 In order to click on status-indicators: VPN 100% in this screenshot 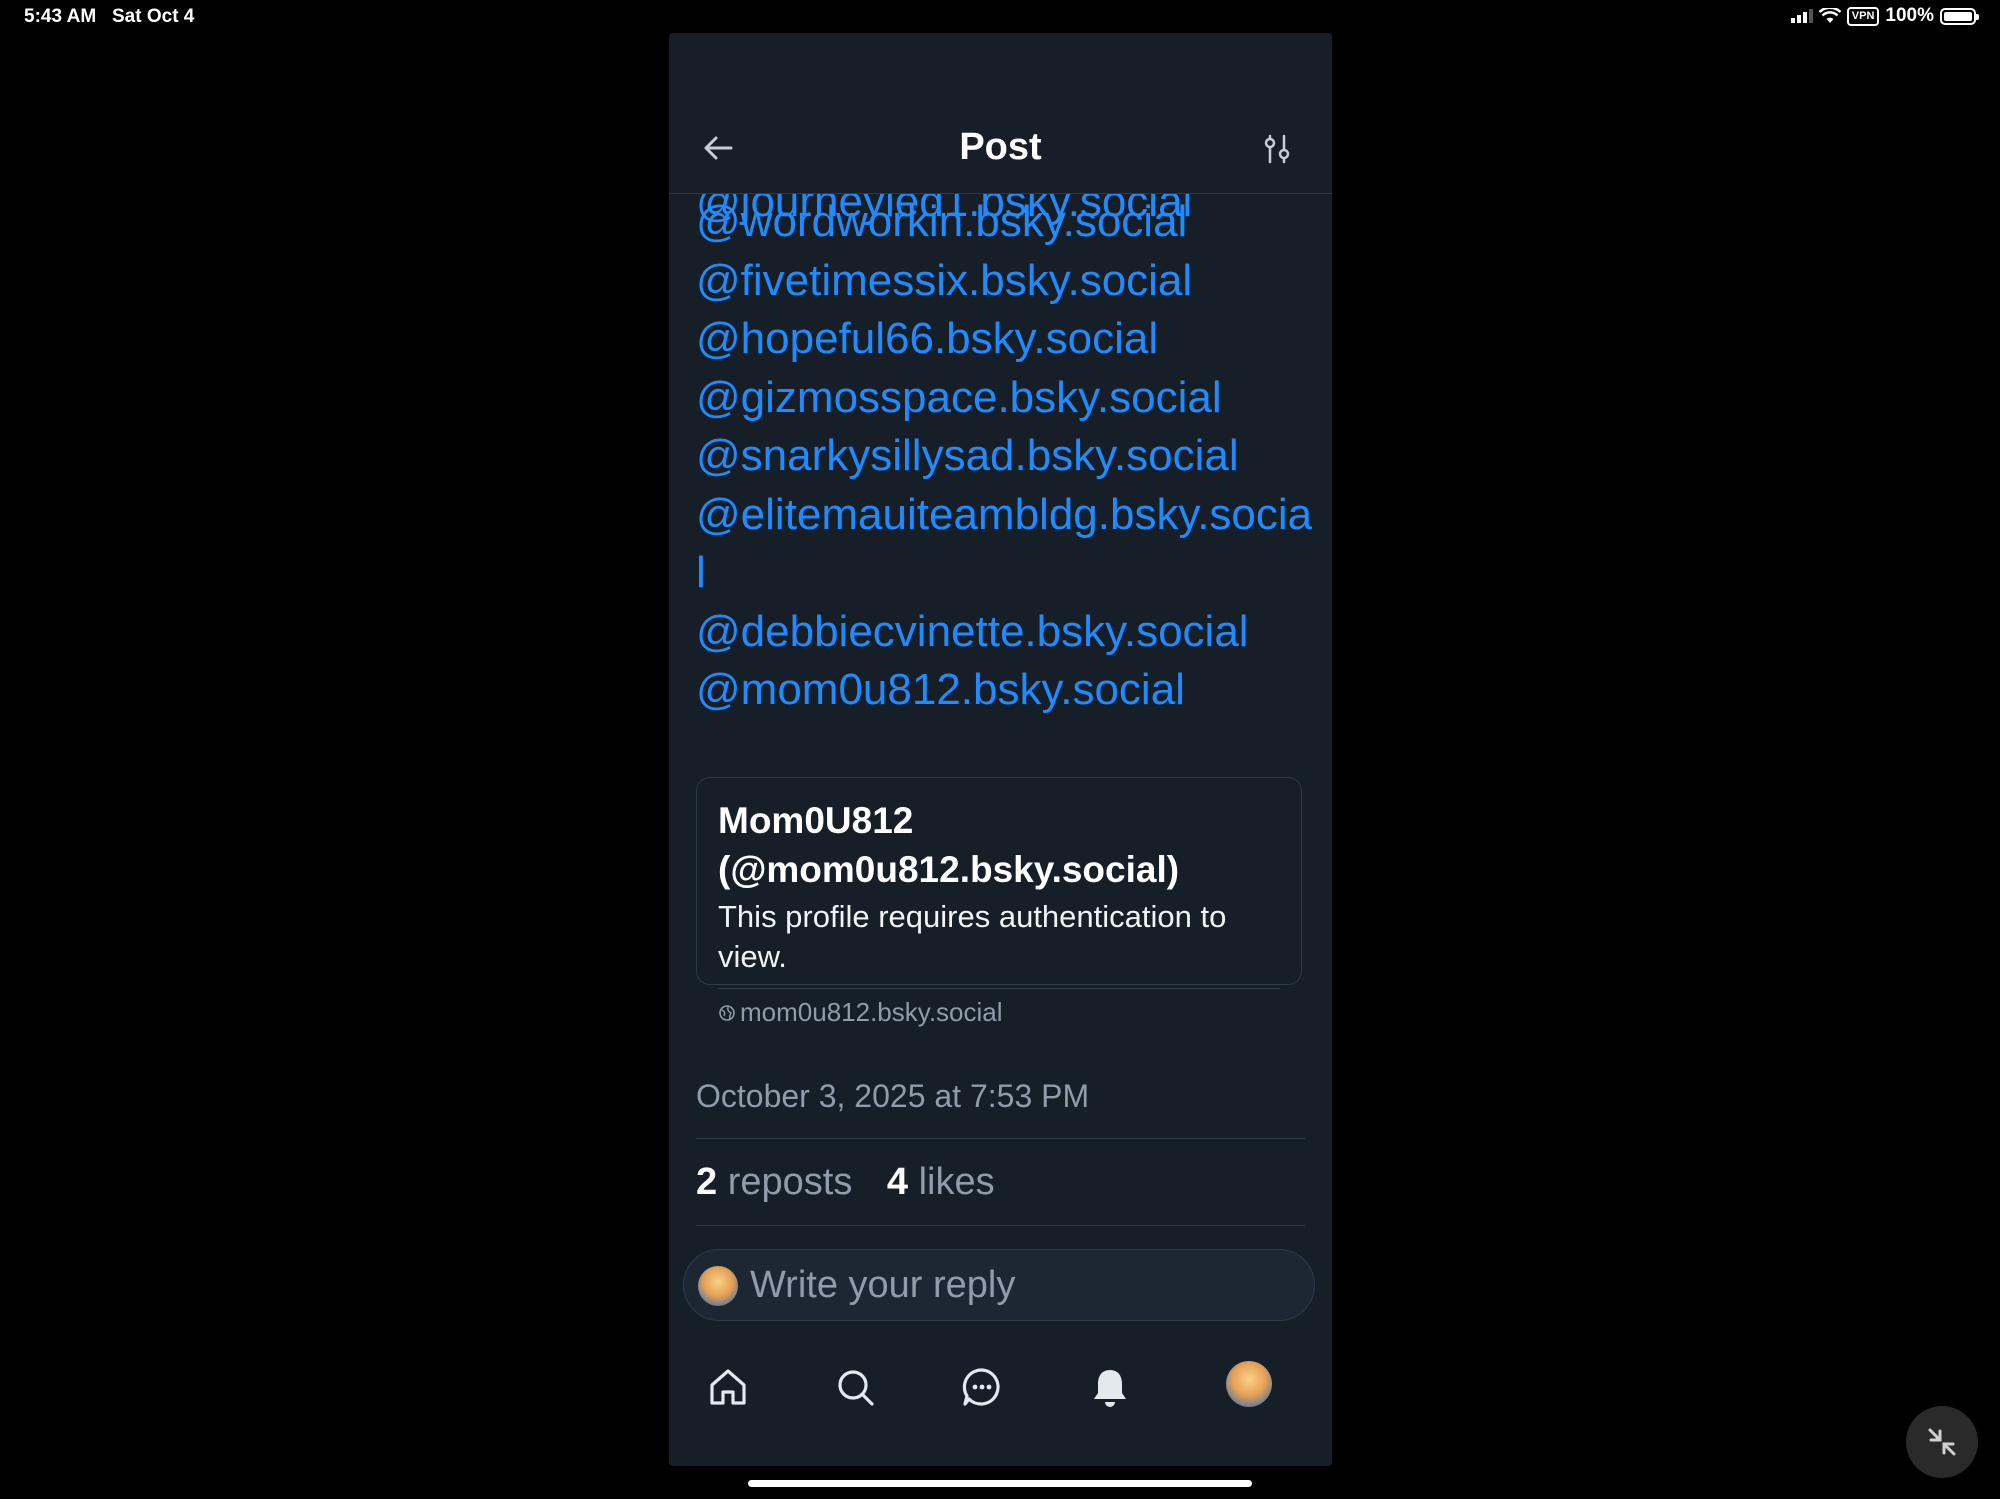, I will do `click(1884, 16)`.